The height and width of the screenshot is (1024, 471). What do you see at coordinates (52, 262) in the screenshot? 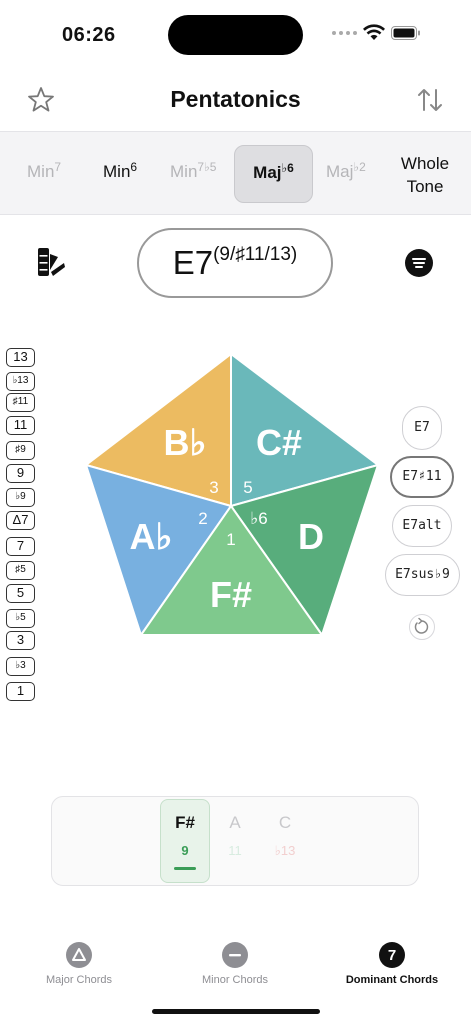
I see `color-palette-icon` at bounding box center [52, 262].